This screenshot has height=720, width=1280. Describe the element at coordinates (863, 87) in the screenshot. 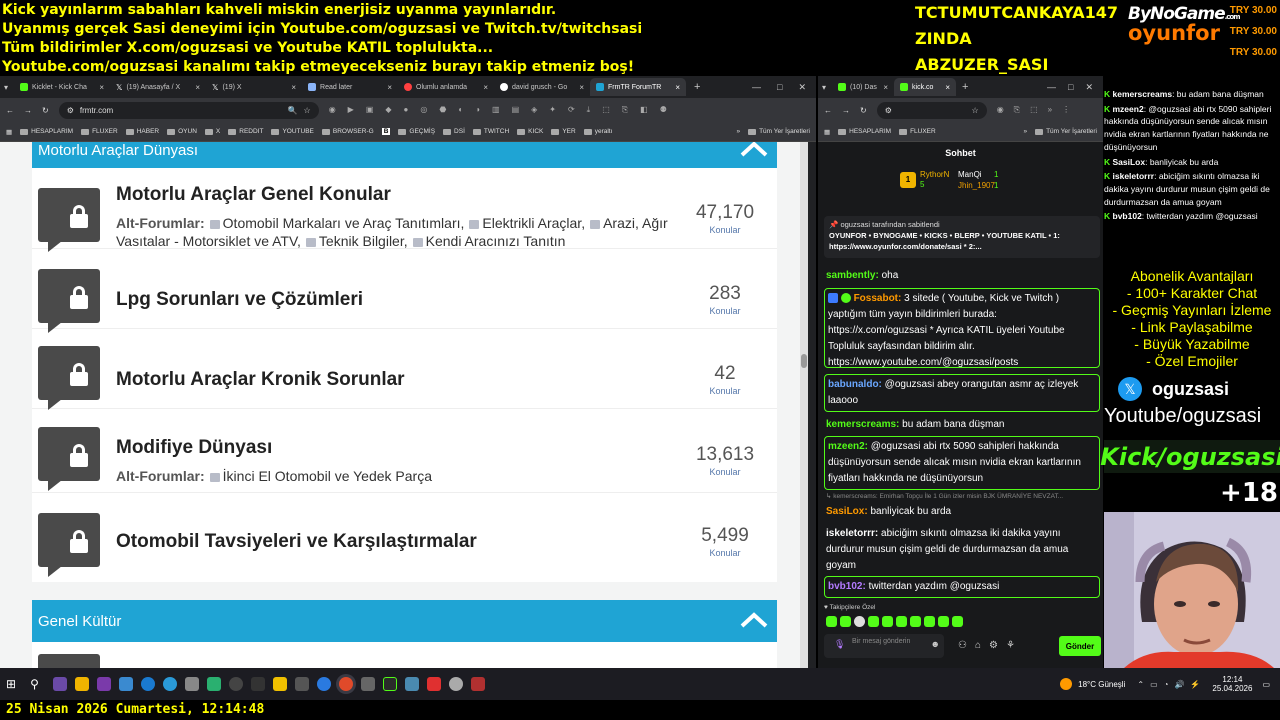

I see `browser-tab: (10) Das ×` at that location.